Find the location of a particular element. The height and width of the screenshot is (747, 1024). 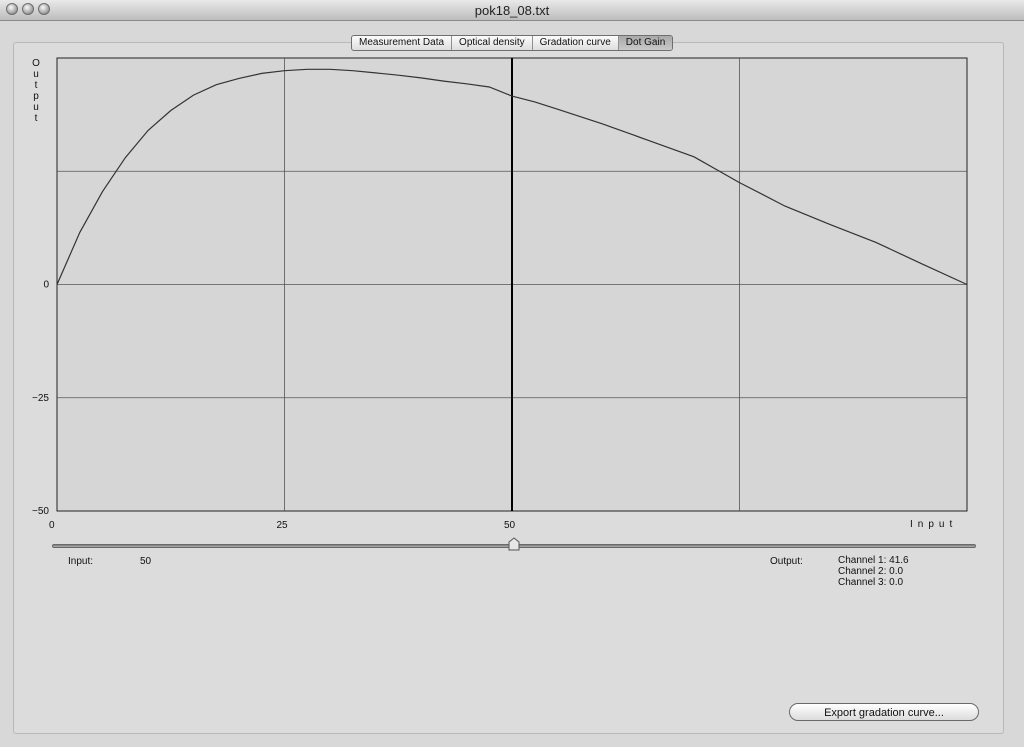

x-tick-label: 50 is located at coordinates (510, 525).